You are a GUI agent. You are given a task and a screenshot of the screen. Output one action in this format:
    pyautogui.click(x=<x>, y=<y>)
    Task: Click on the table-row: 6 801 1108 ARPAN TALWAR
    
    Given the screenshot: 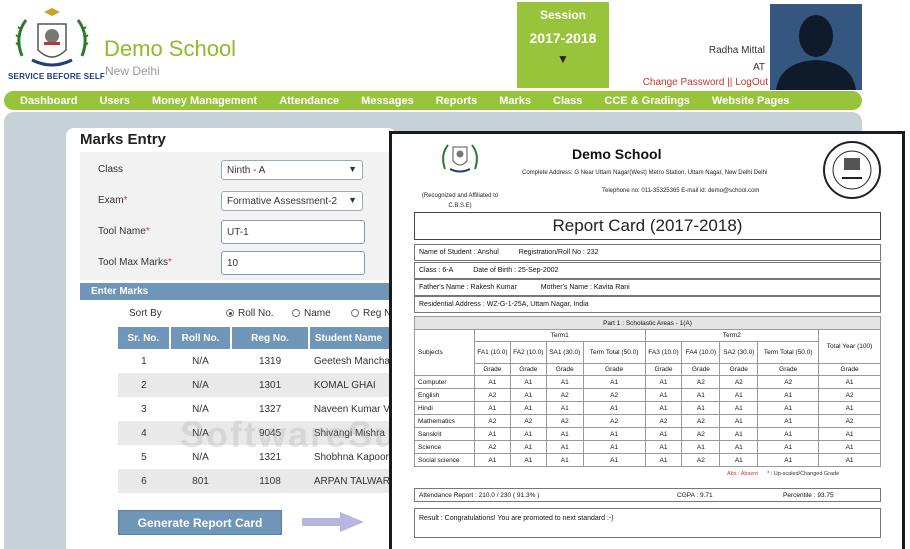 What is the action you would take?
    pyautogui.click(x=256, y=481)
    